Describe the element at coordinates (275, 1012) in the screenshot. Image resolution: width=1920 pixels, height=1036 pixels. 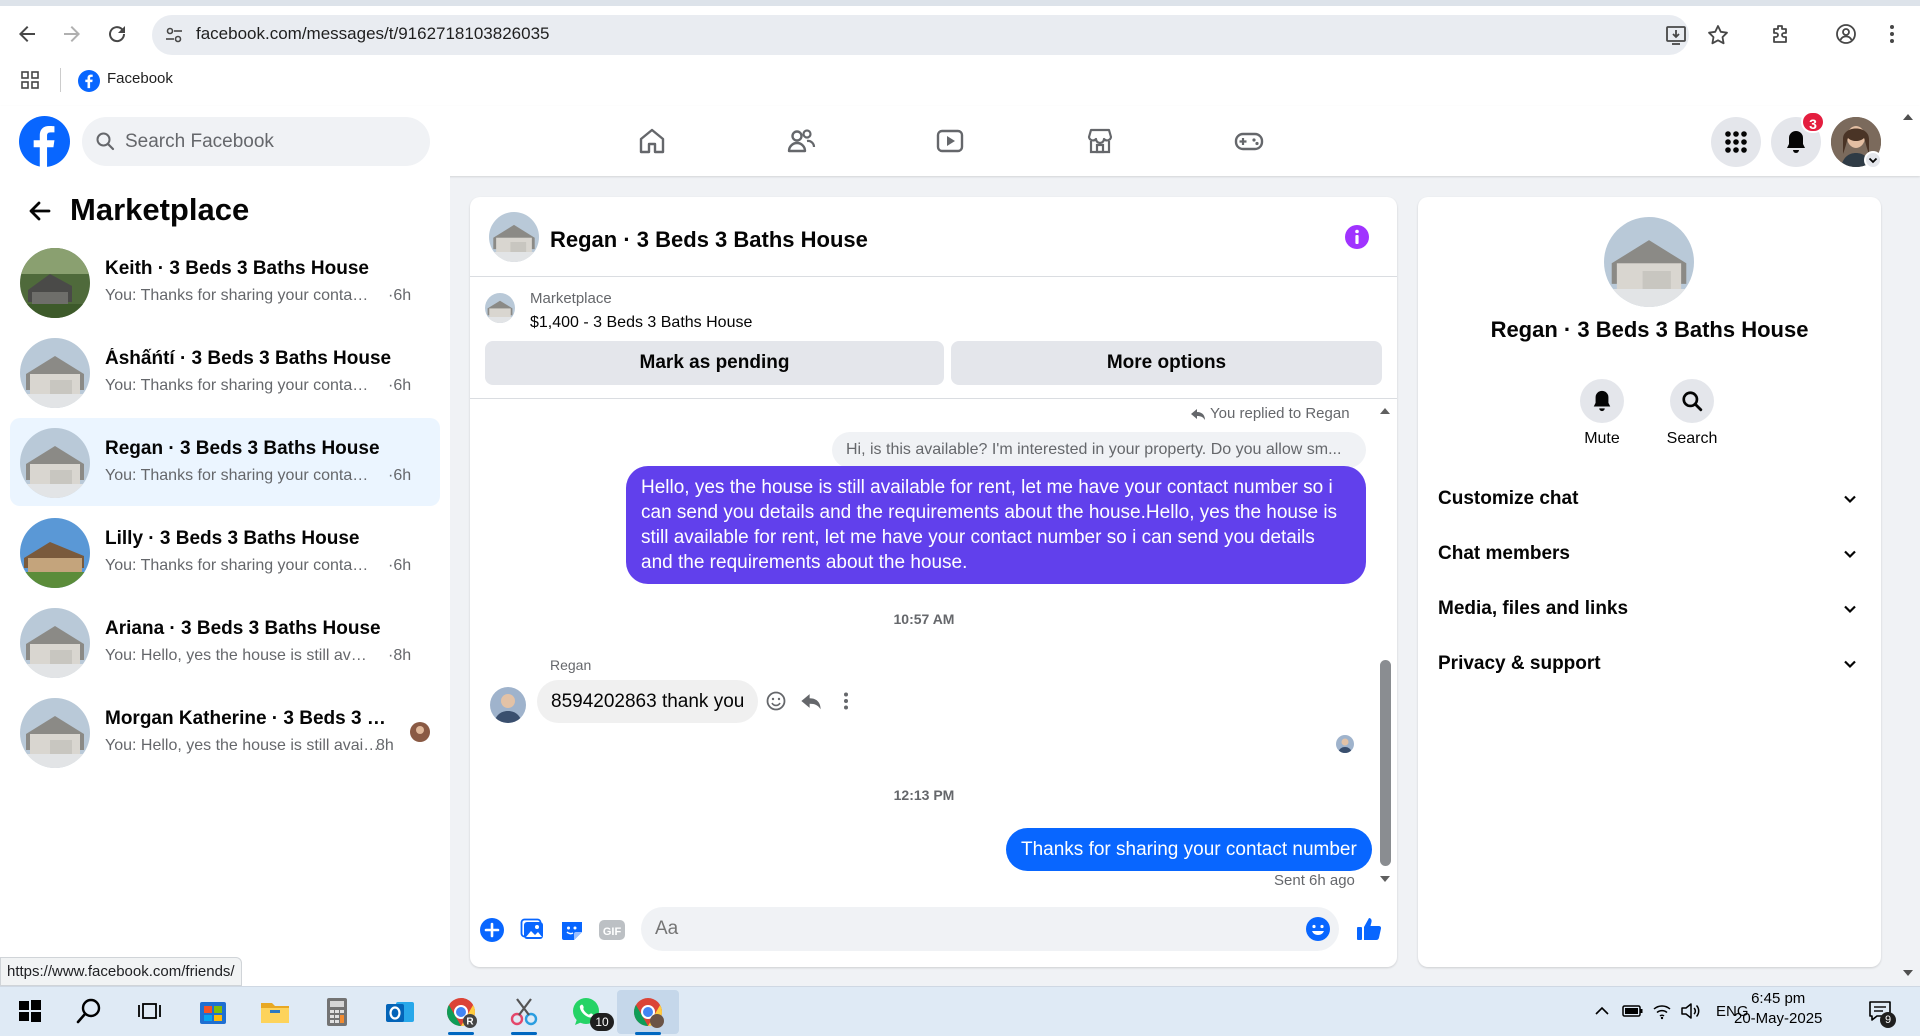
I see `file-explorer-icon` at that location.